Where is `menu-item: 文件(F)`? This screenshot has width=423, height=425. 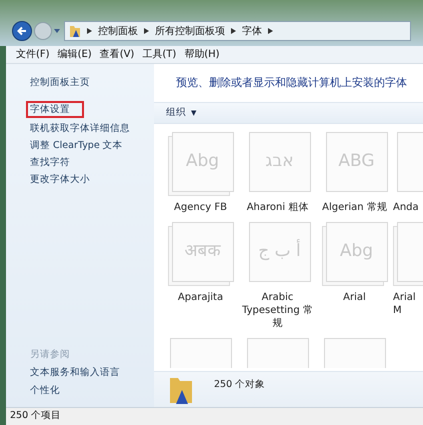 menu-item: 文件(F) is located at coordinates (33, 54).